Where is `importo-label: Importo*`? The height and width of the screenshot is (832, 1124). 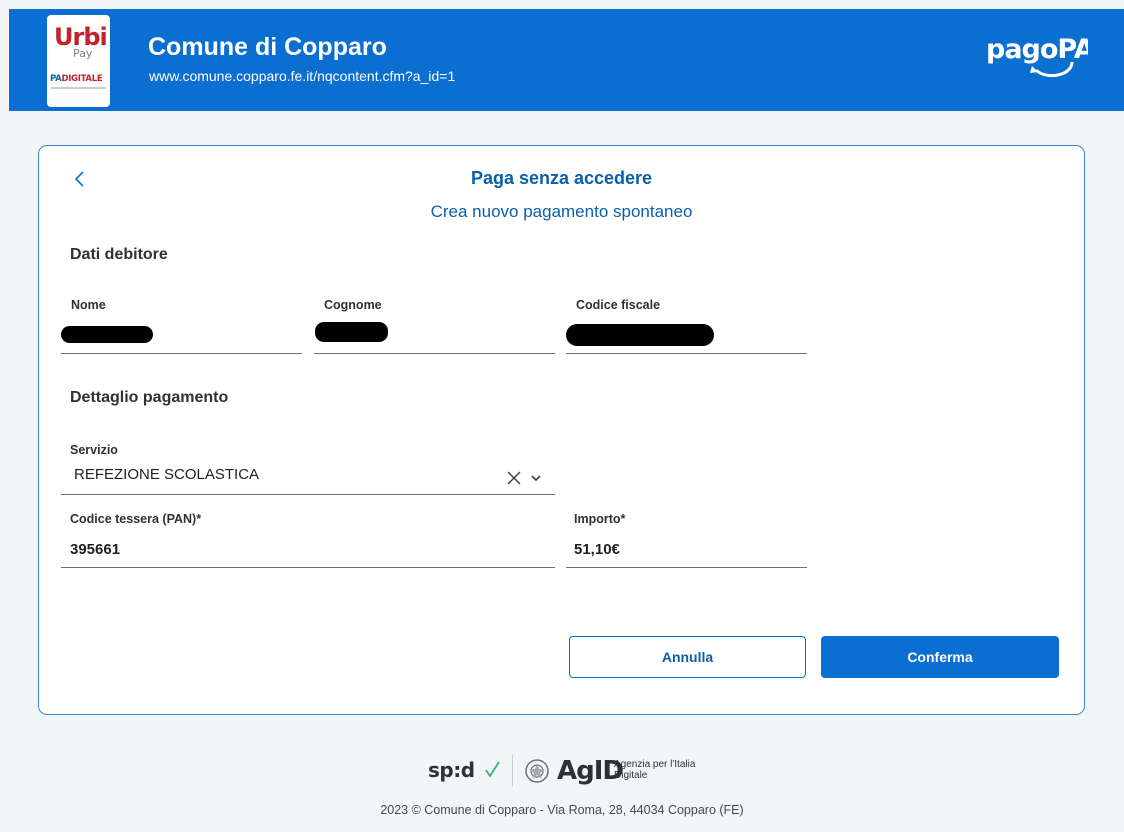 importo-label: Importo* is located at coordinates (600, 519).